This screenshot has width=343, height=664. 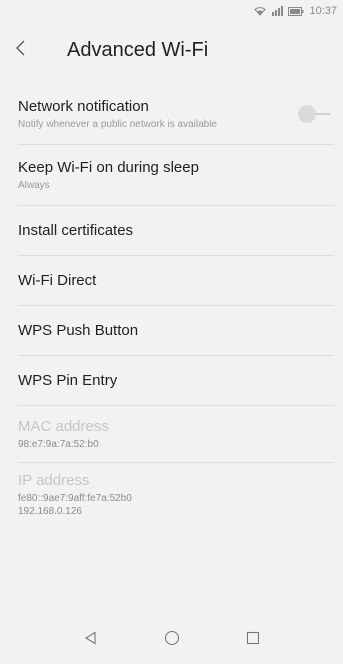 I want to click on nav-back-button, so click(x=91, y=640).